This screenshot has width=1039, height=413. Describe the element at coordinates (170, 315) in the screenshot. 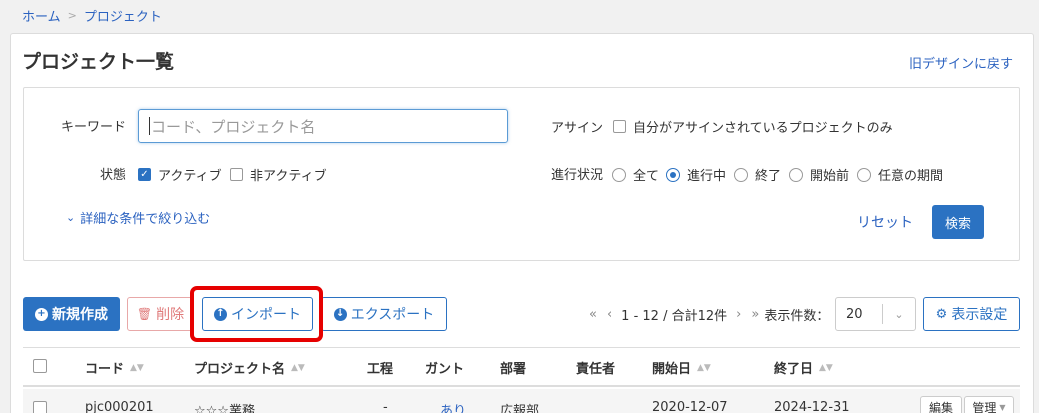

I see `delete-label: 削除` at that location.